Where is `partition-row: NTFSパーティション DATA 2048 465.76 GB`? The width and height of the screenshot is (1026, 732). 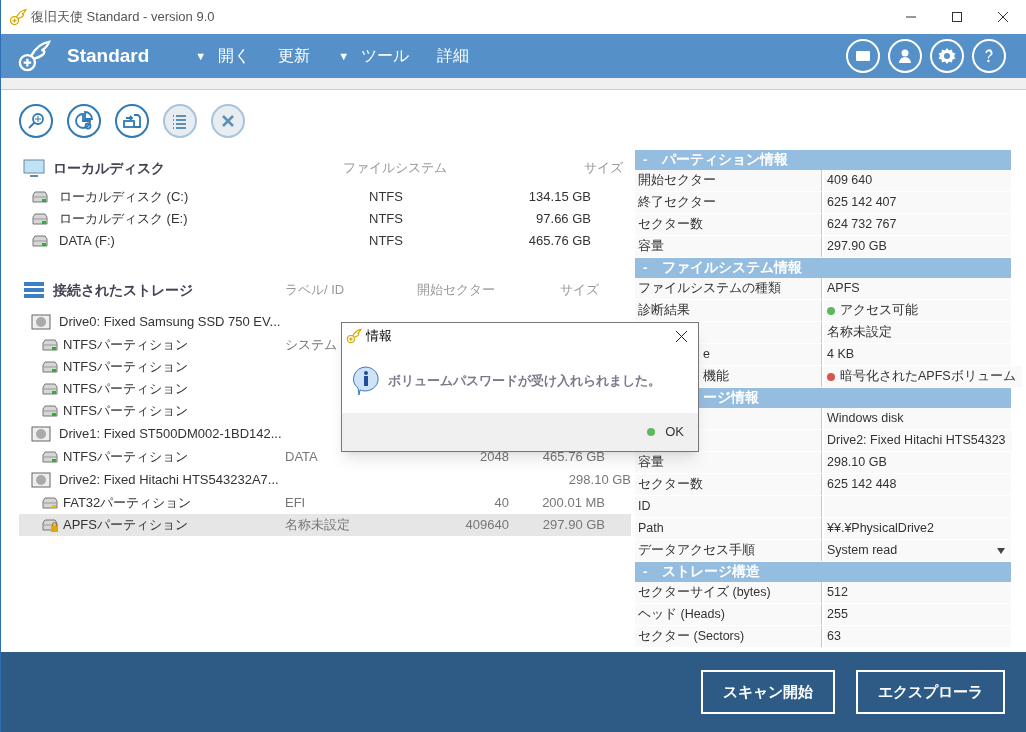 partition-row: NTFSパーティション DATA 2048 465.76 GB is located at coordinates (325, 457).